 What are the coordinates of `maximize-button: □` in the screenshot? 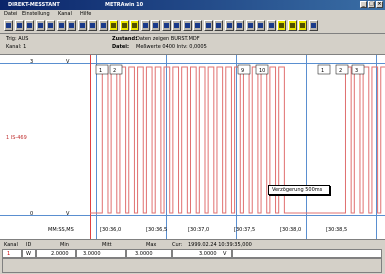 It's located at (371, 4).